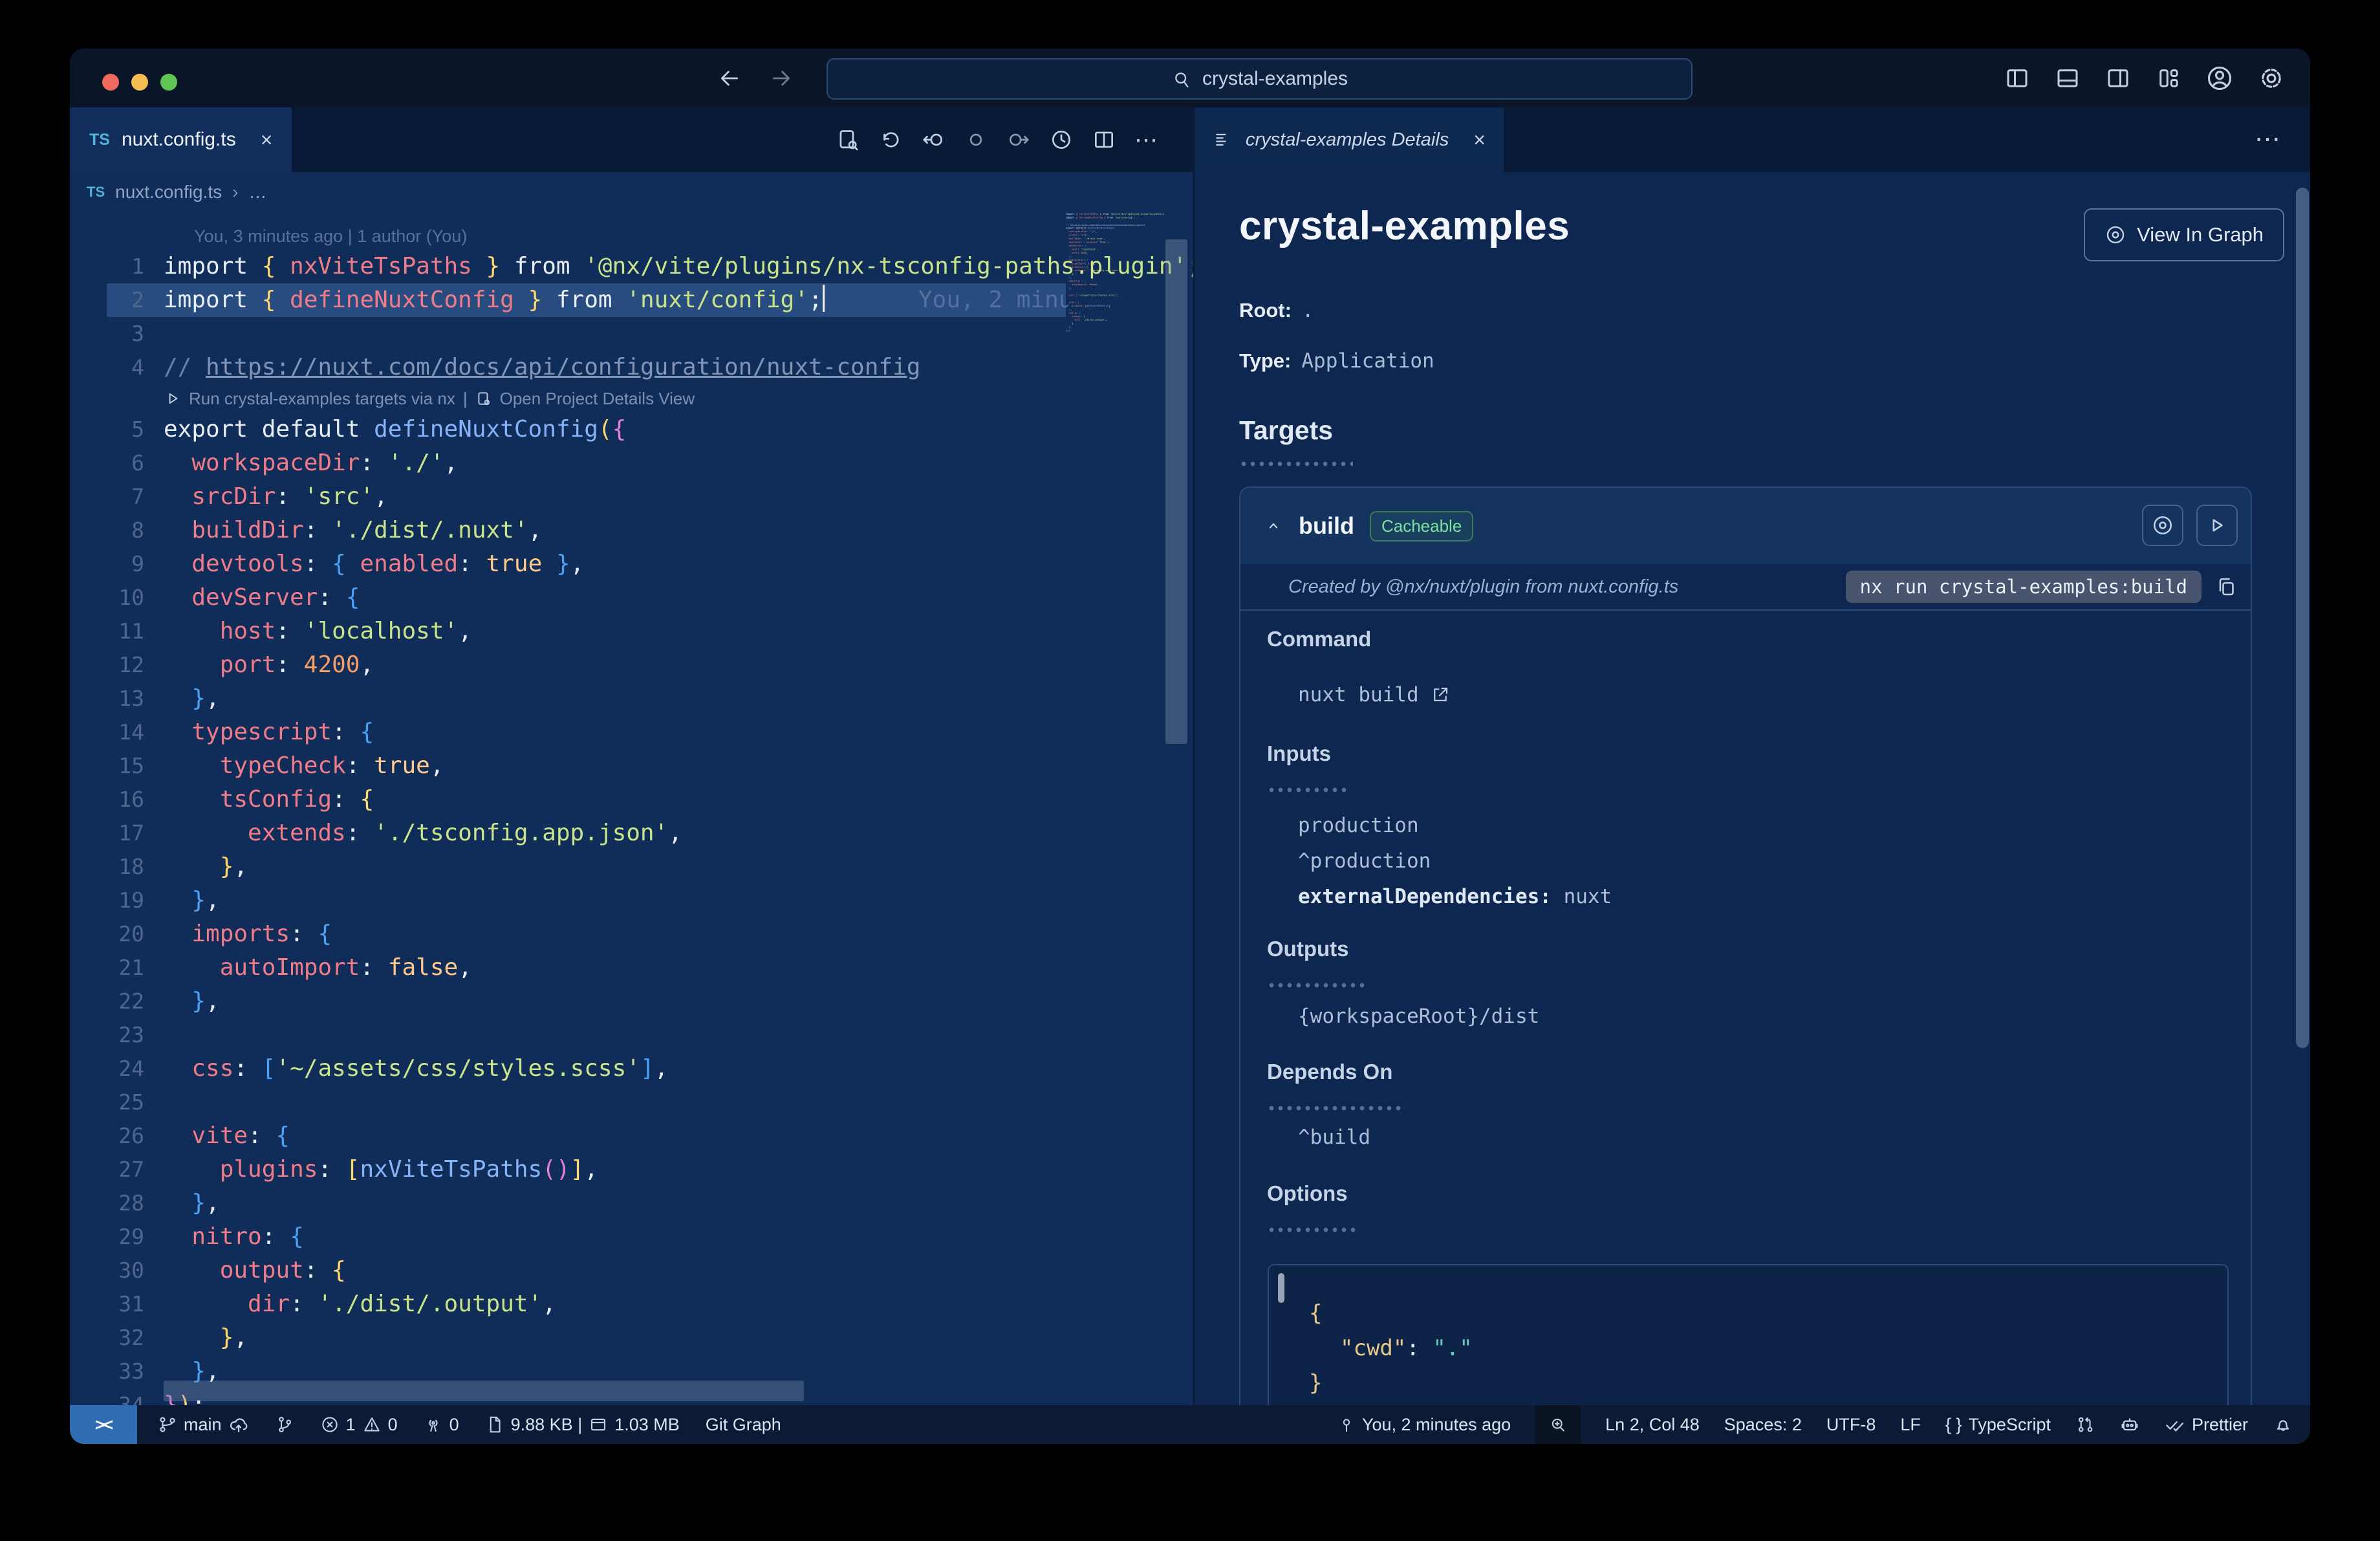  Describe the element at coordinates (631, 429) in the screenshot. I see `code-line: 5 export default defineNuxtConfig({` at that location.